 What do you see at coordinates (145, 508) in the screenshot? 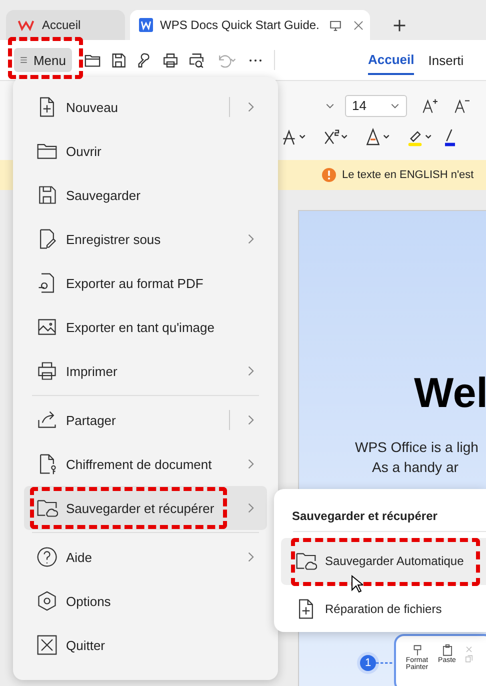
I see `menu-item: Sauvegarder et récupérer` at bounding box center [145, 508].